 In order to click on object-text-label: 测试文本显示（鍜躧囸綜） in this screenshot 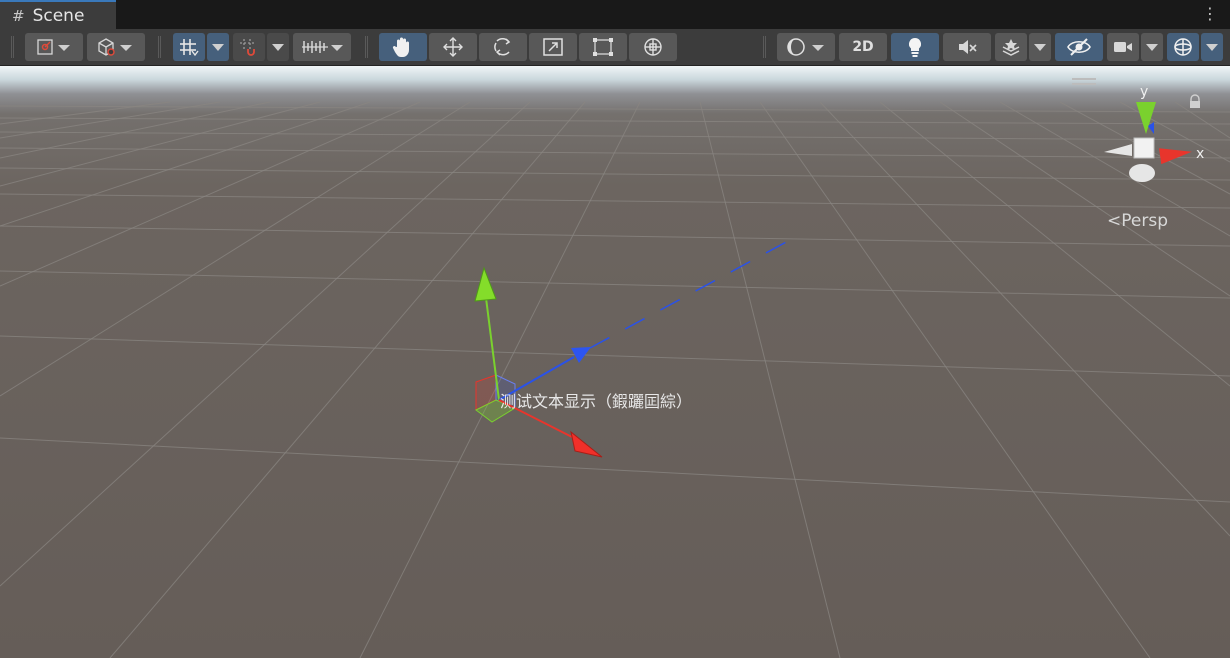, I will do `click(596, 401)`.